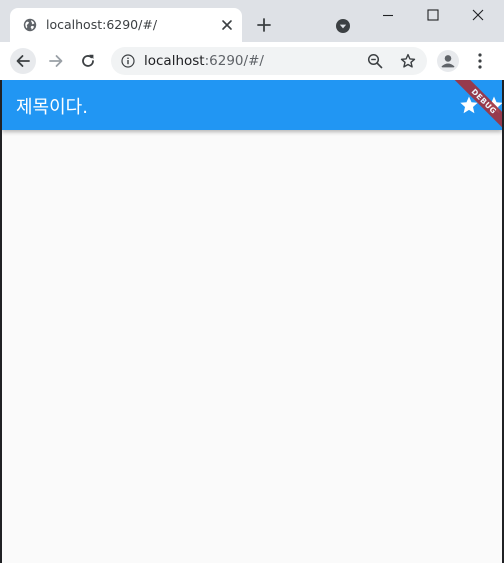 The image size is (504, 563). What do you see at coordinates (408, 61) in the screenshot?
I see `star-outline-icon` at bounding box center [408, 61].